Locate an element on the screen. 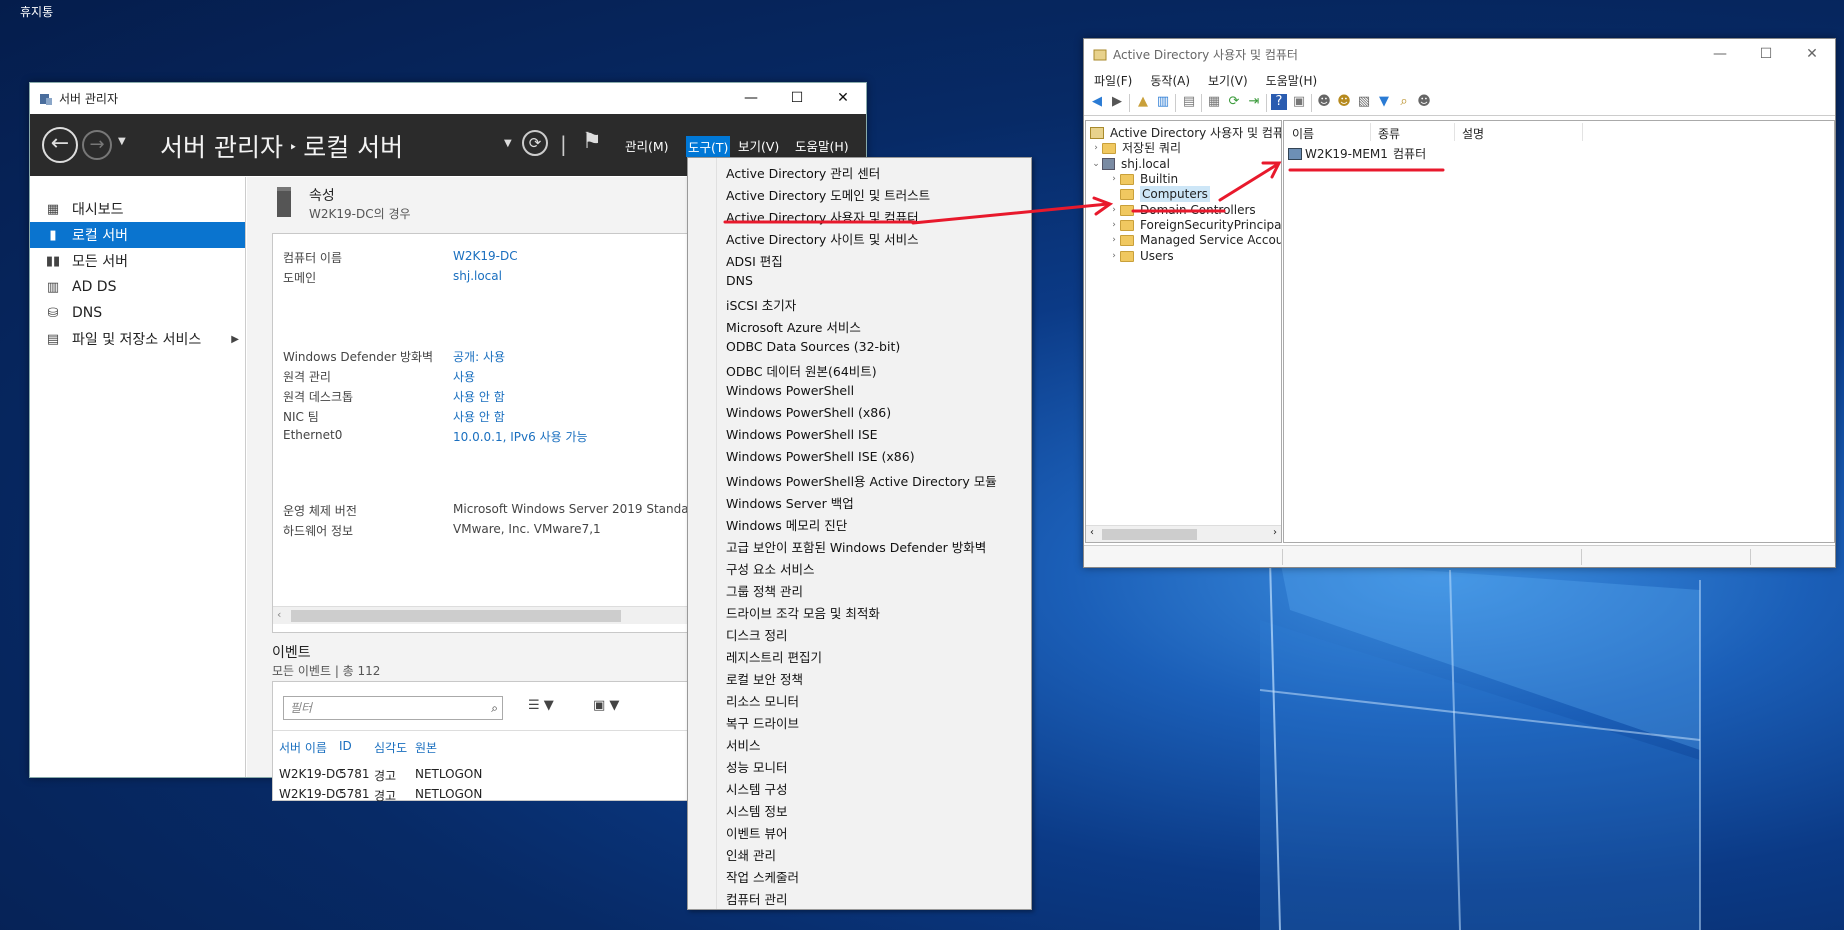 Image resolution: width=1844 pixels, height=930 pixels. tree-item-root: Active Directory 사용자 및 컴퓨터 is located at coordinates (1185, 133).